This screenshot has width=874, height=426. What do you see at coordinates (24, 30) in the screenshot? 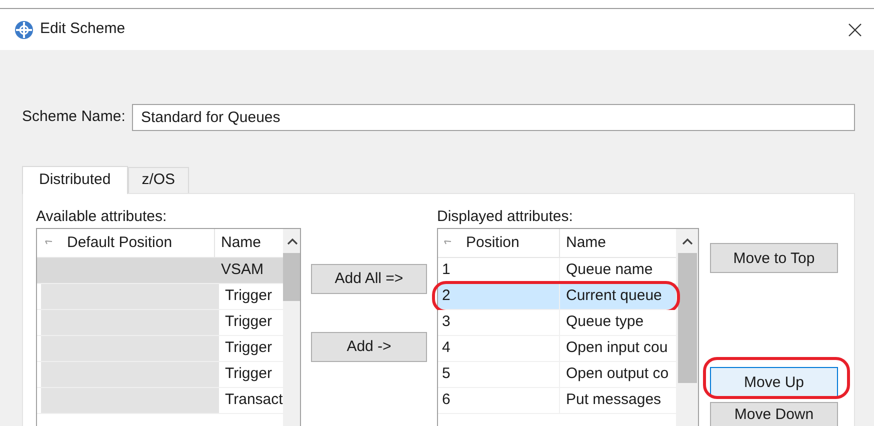
I see `app-icon` at bounding box center [24, 30].